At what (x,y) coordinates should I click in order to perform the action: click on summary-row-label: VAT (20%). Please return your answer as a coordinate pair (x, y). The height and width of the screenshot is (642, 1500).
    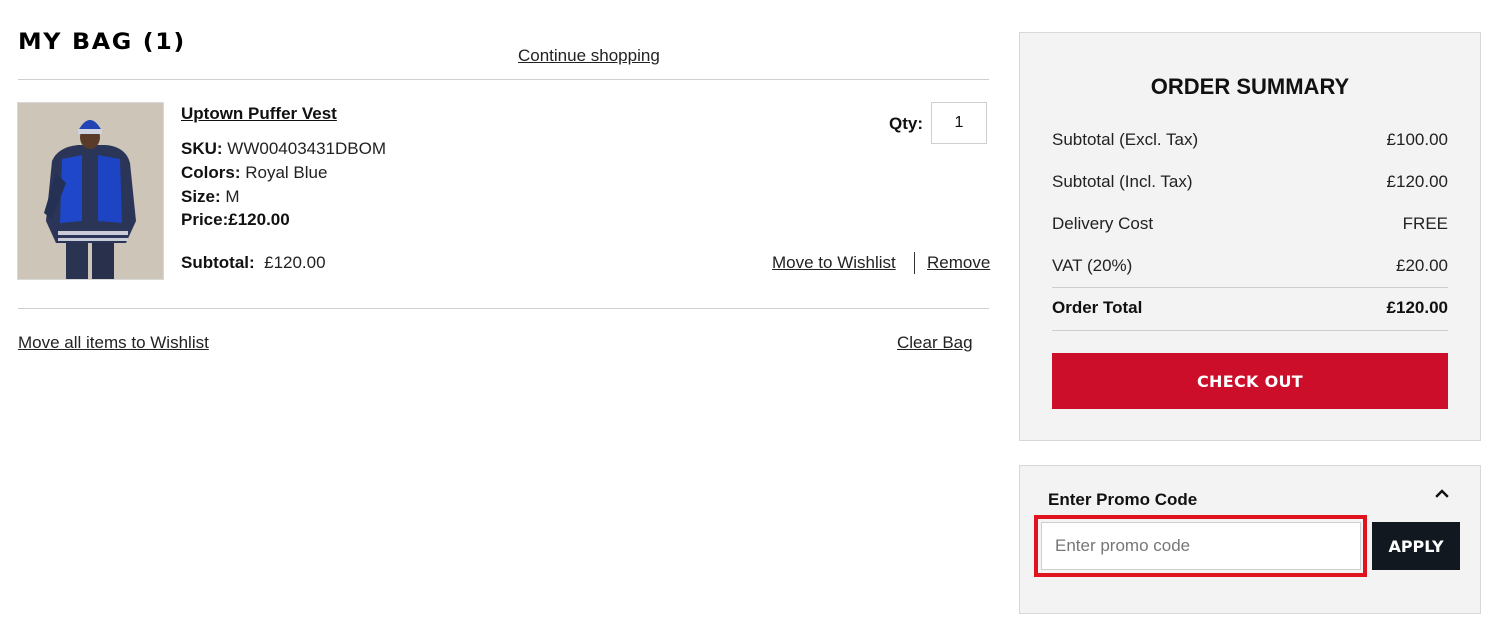
    Looking at the image, I should click on (1092, 265).